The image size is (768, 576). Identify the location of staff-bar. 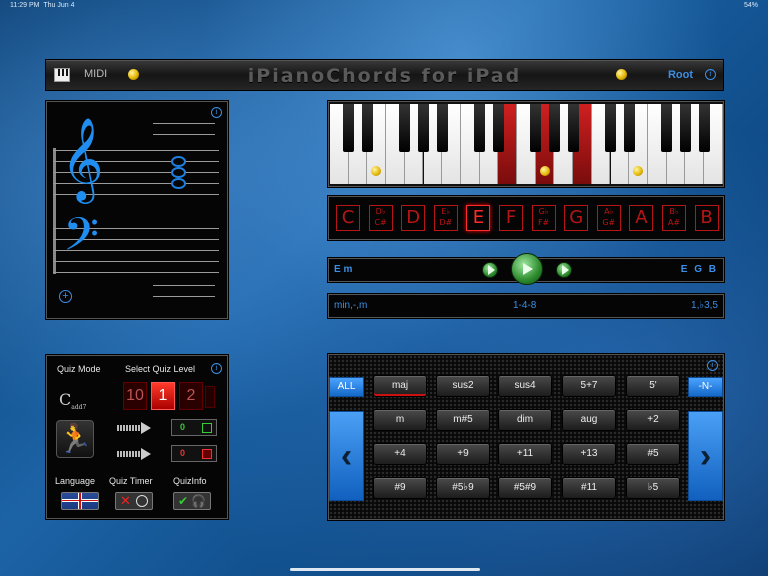
(54, 211).